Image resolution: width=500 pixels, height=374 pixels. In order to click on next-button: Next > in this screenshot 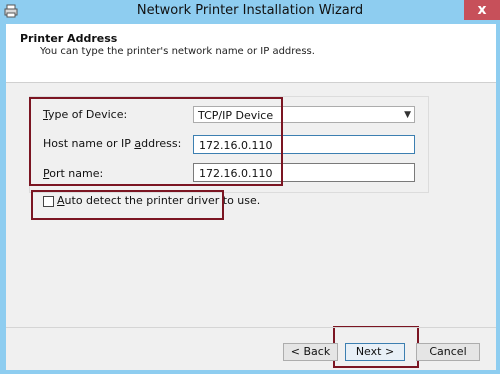, I will do `click(375, 352)`.